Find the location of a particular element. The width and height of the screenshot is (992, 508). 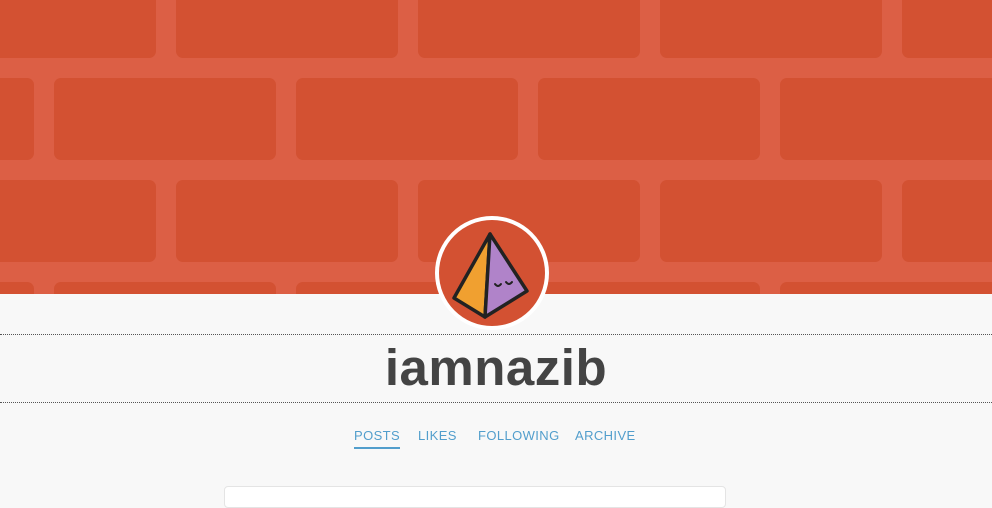

brick-row is located at coordinates (496, 29).